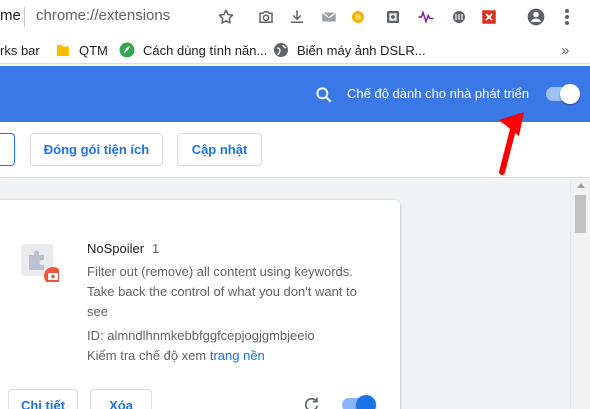 This screenshot has width=590, height=409. What do you see at coordinates (329, 17) in the screenshot?
I see `email-icon` at bounding box center [329, 17].